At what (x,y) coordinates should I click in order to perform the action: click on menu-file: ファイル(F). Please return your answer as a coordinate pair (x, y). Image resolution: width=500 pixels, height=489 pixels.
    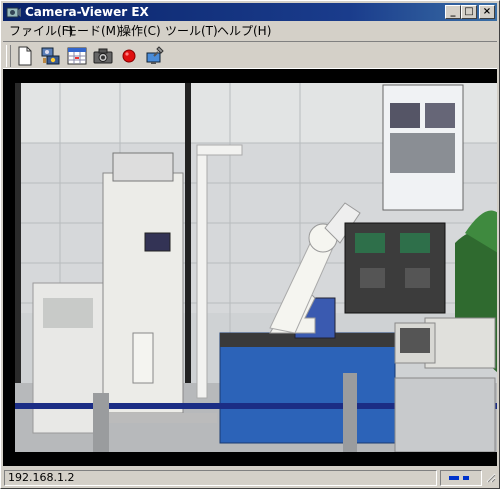
    Looking at the image, I should click on (41, 31).